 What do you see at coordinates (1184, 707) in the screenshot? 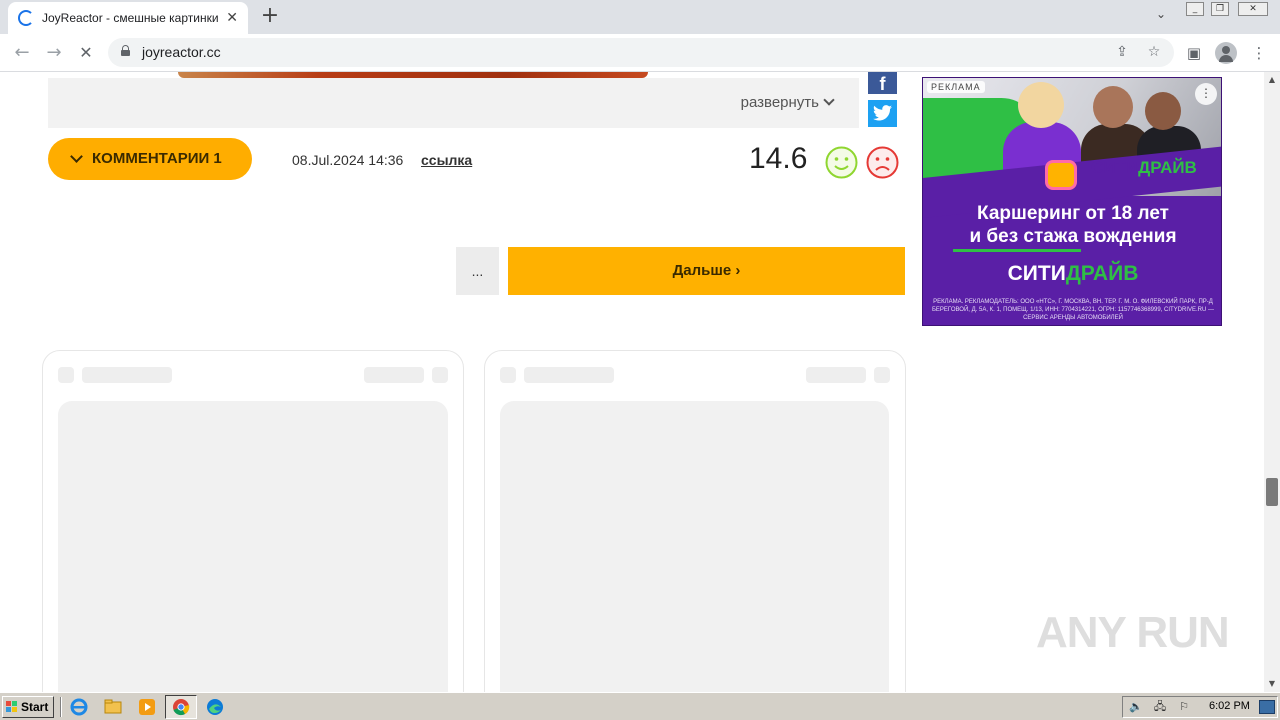
I see `action-center-flag-icon: ⚐` at bounding box center [1184, 707].